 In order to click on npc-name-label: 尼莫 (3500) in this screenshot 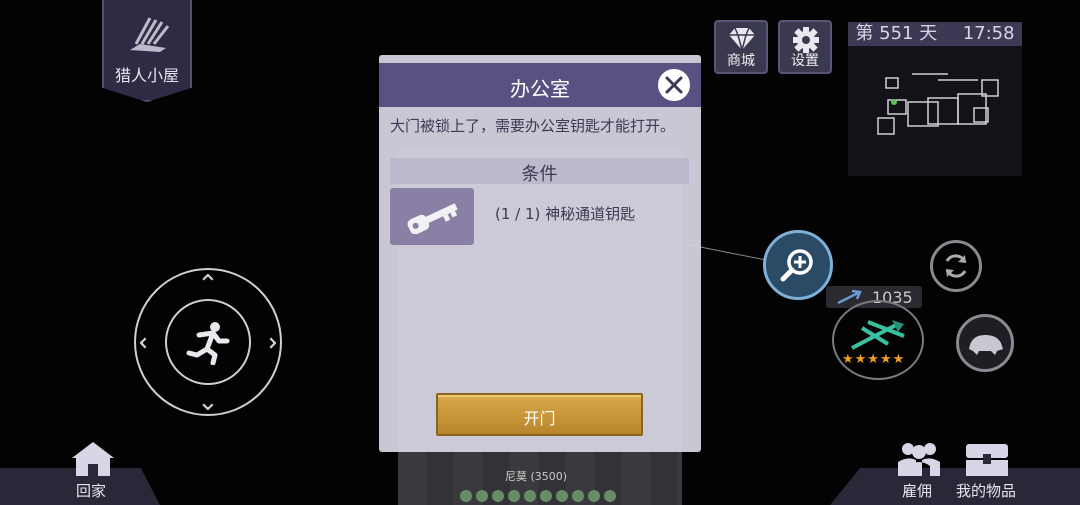, I will do `click(536, 476)`.